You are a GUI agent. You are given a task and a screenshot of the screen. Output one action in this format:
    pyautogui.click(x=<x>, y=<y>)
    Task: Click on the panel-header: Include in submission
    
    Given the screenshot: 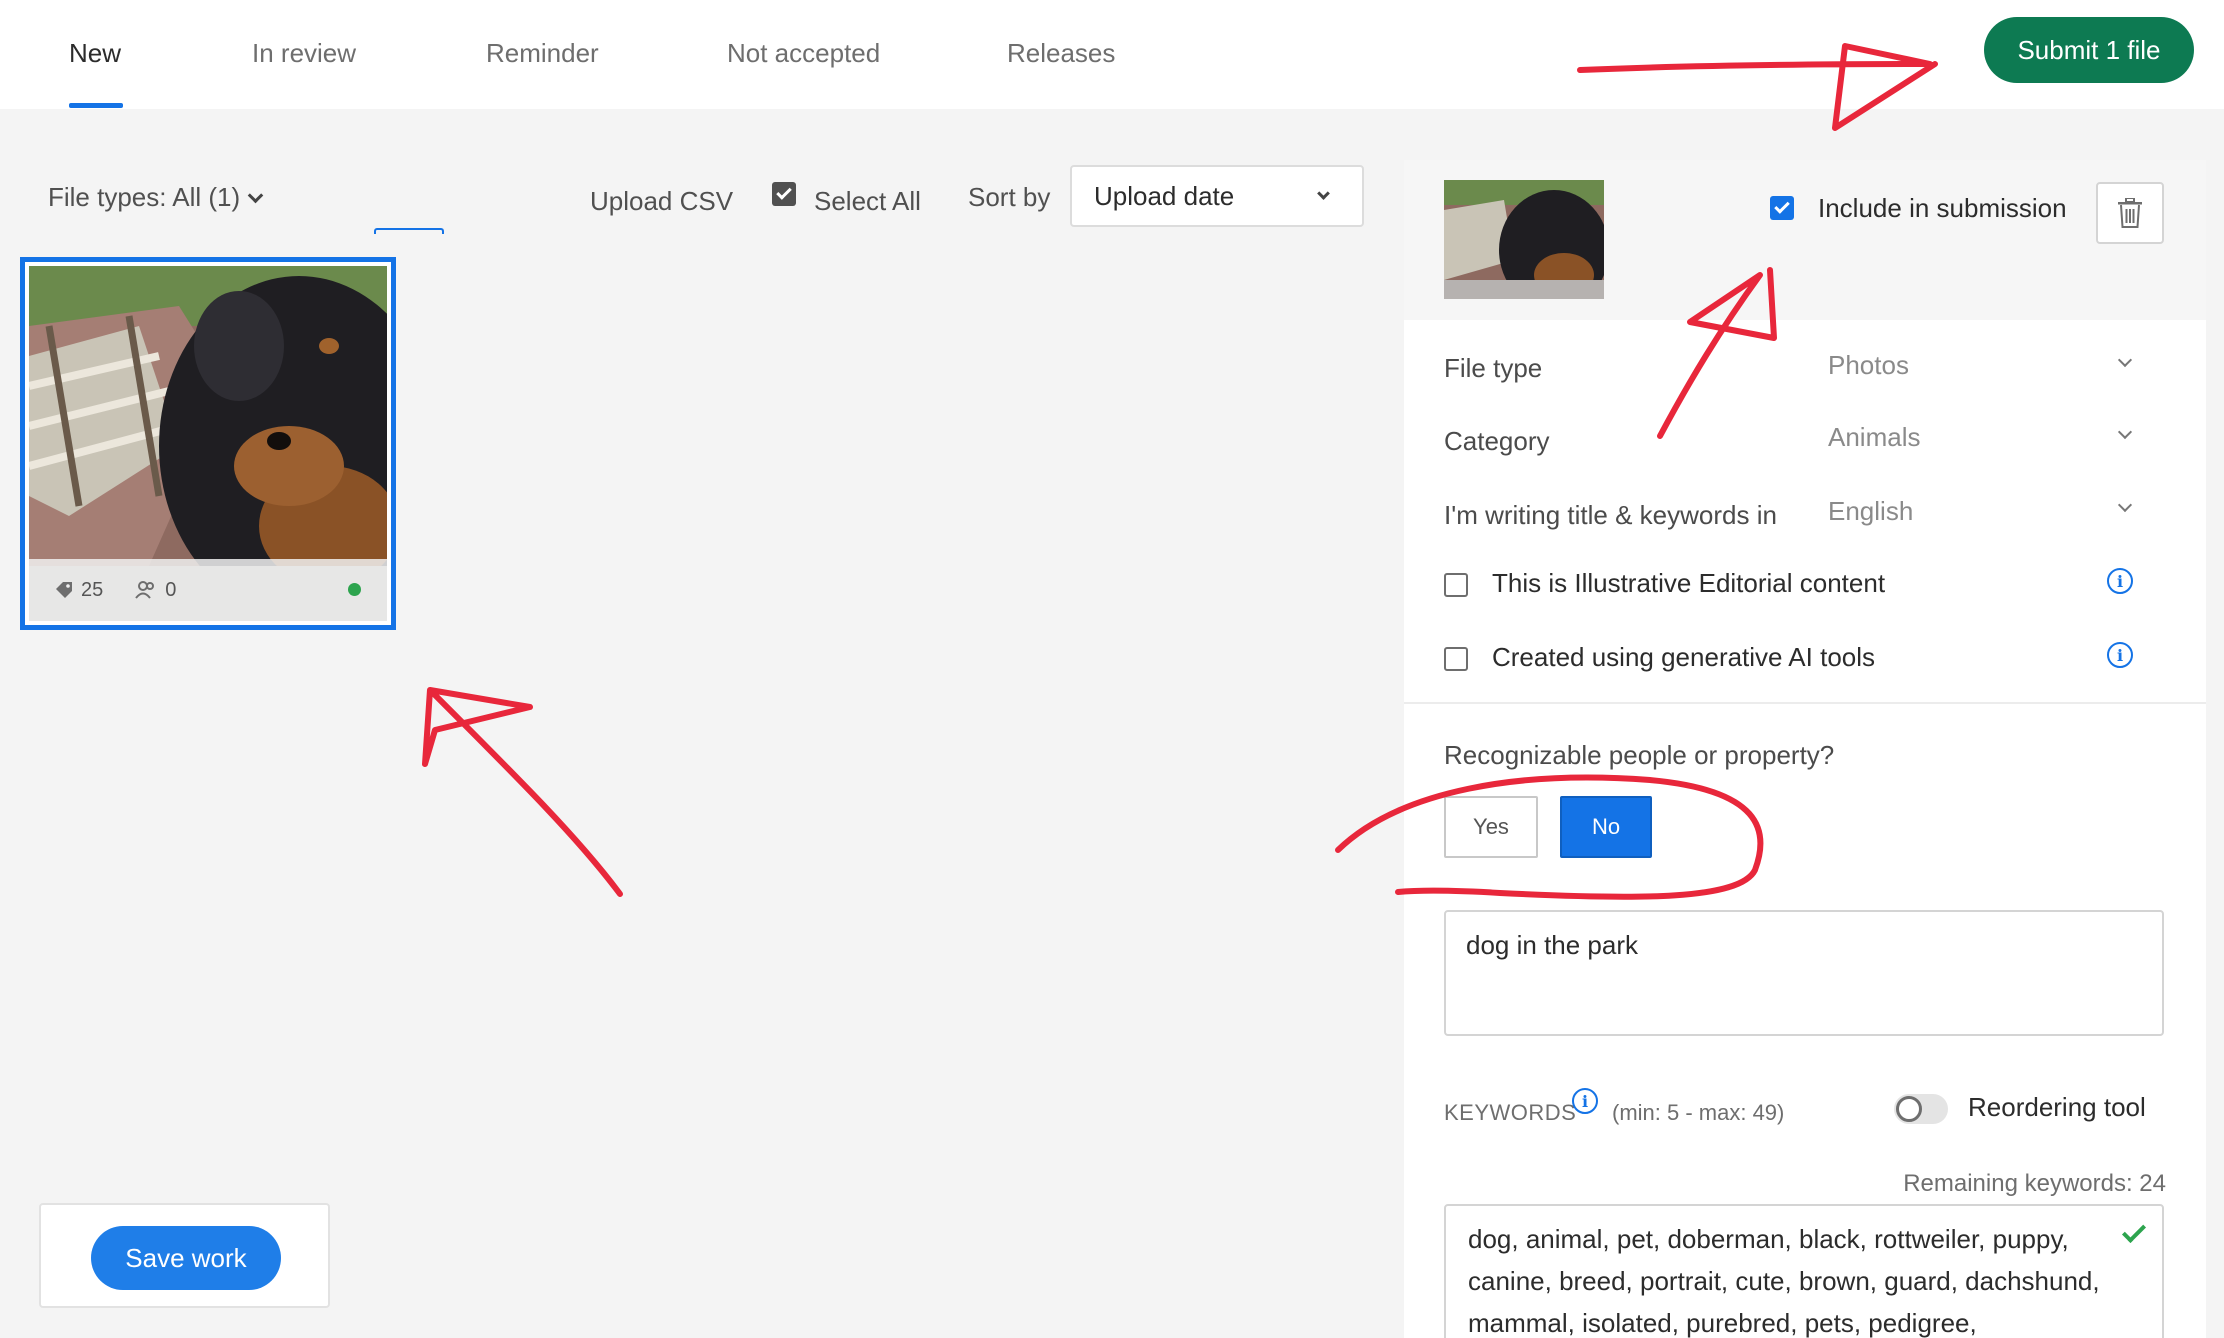 What is the action you would take?
    pyautogui.click(x=1805, y=240)
    